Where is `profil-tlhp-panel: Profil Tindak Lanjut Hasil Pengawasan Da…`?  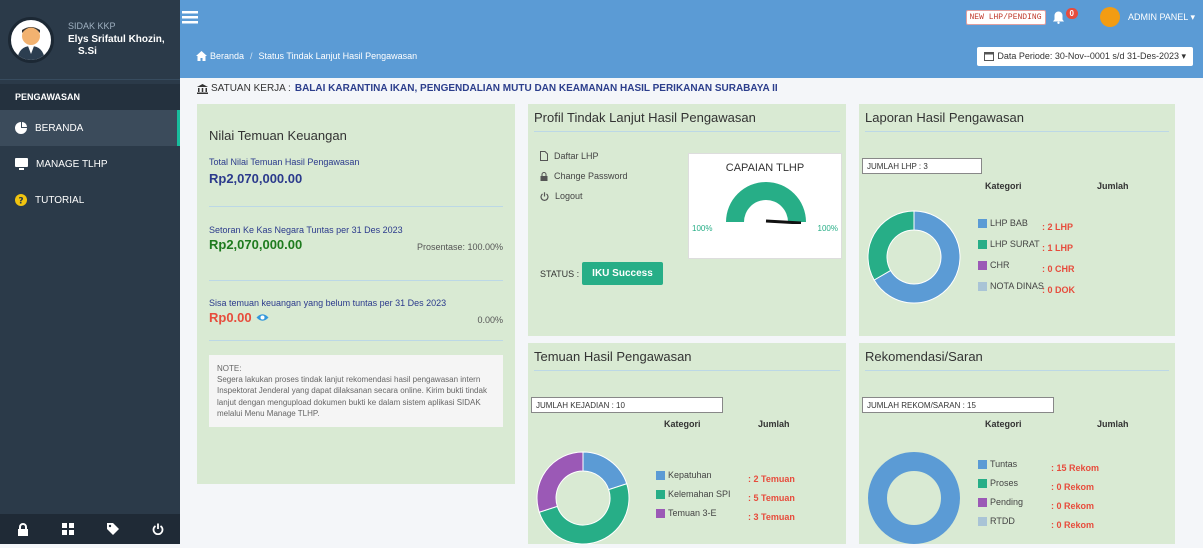
profil-tlhp-panel: Profil Tindak Lanjut Hasil Pengawasan Da… is located at coordinates (687, 220).